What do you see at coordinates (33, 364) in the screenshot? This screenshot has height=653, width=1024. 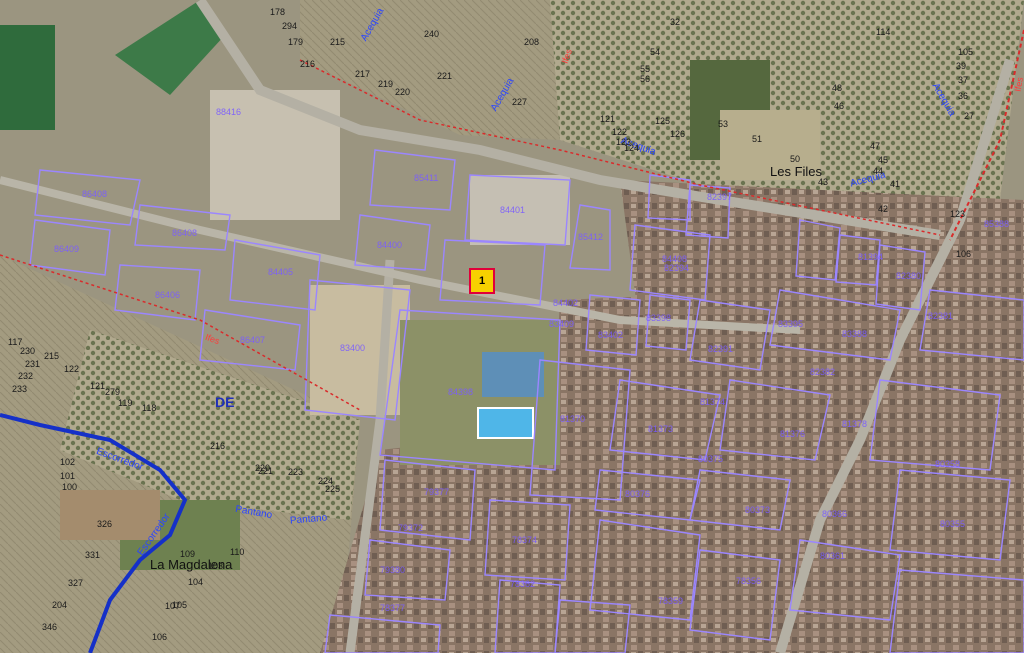 I see `parcel-number-label: 231` at bounding box center [33, 364].